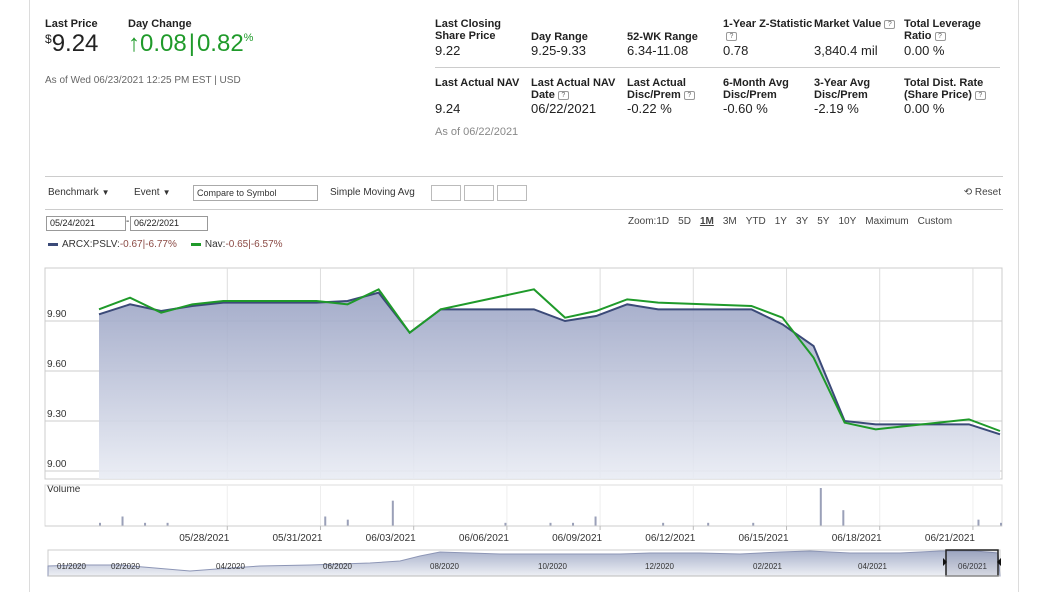 Image resolution: width=1052 pixels, height=592 pixels. What do you see at coordinates (125, 566) in the screenshot?
I see `navigator-label: 02/2020` at bounding box center [125, 566].